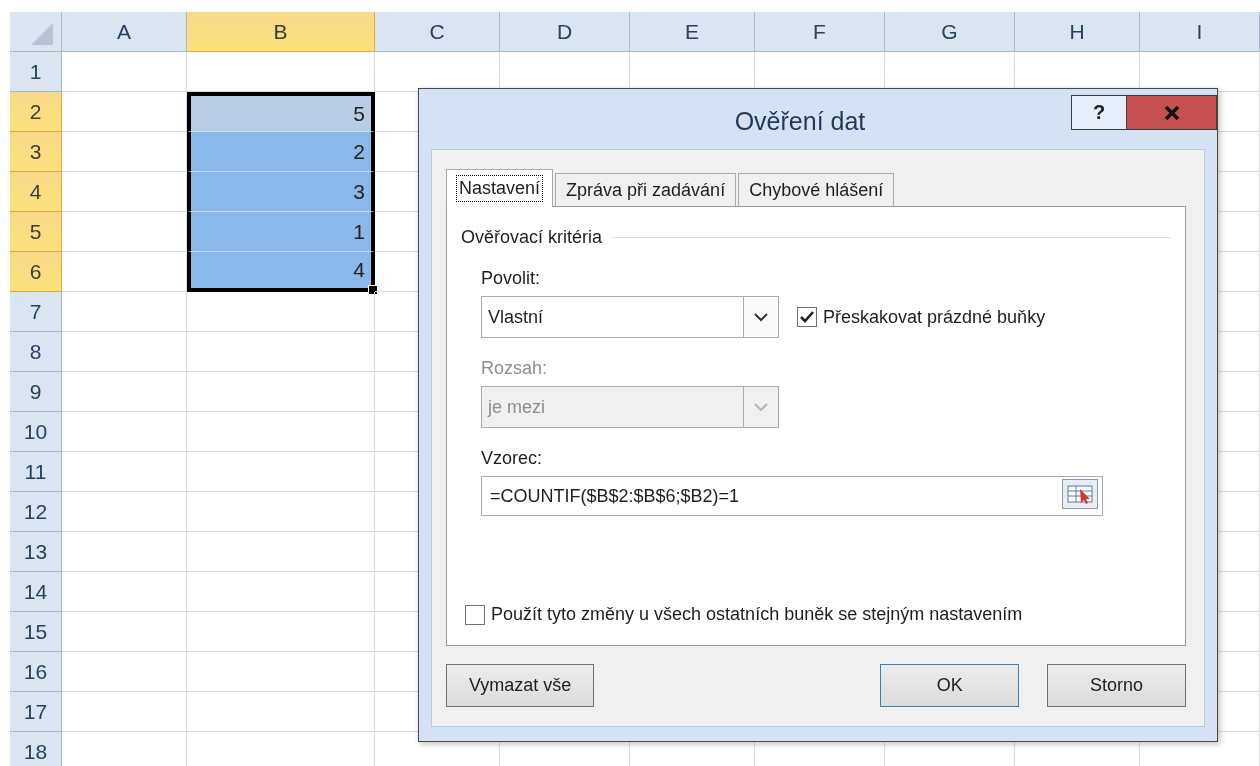  Describe the element at coordinates (820, 32) in the screenshot. I see `column-header: F` at that location.